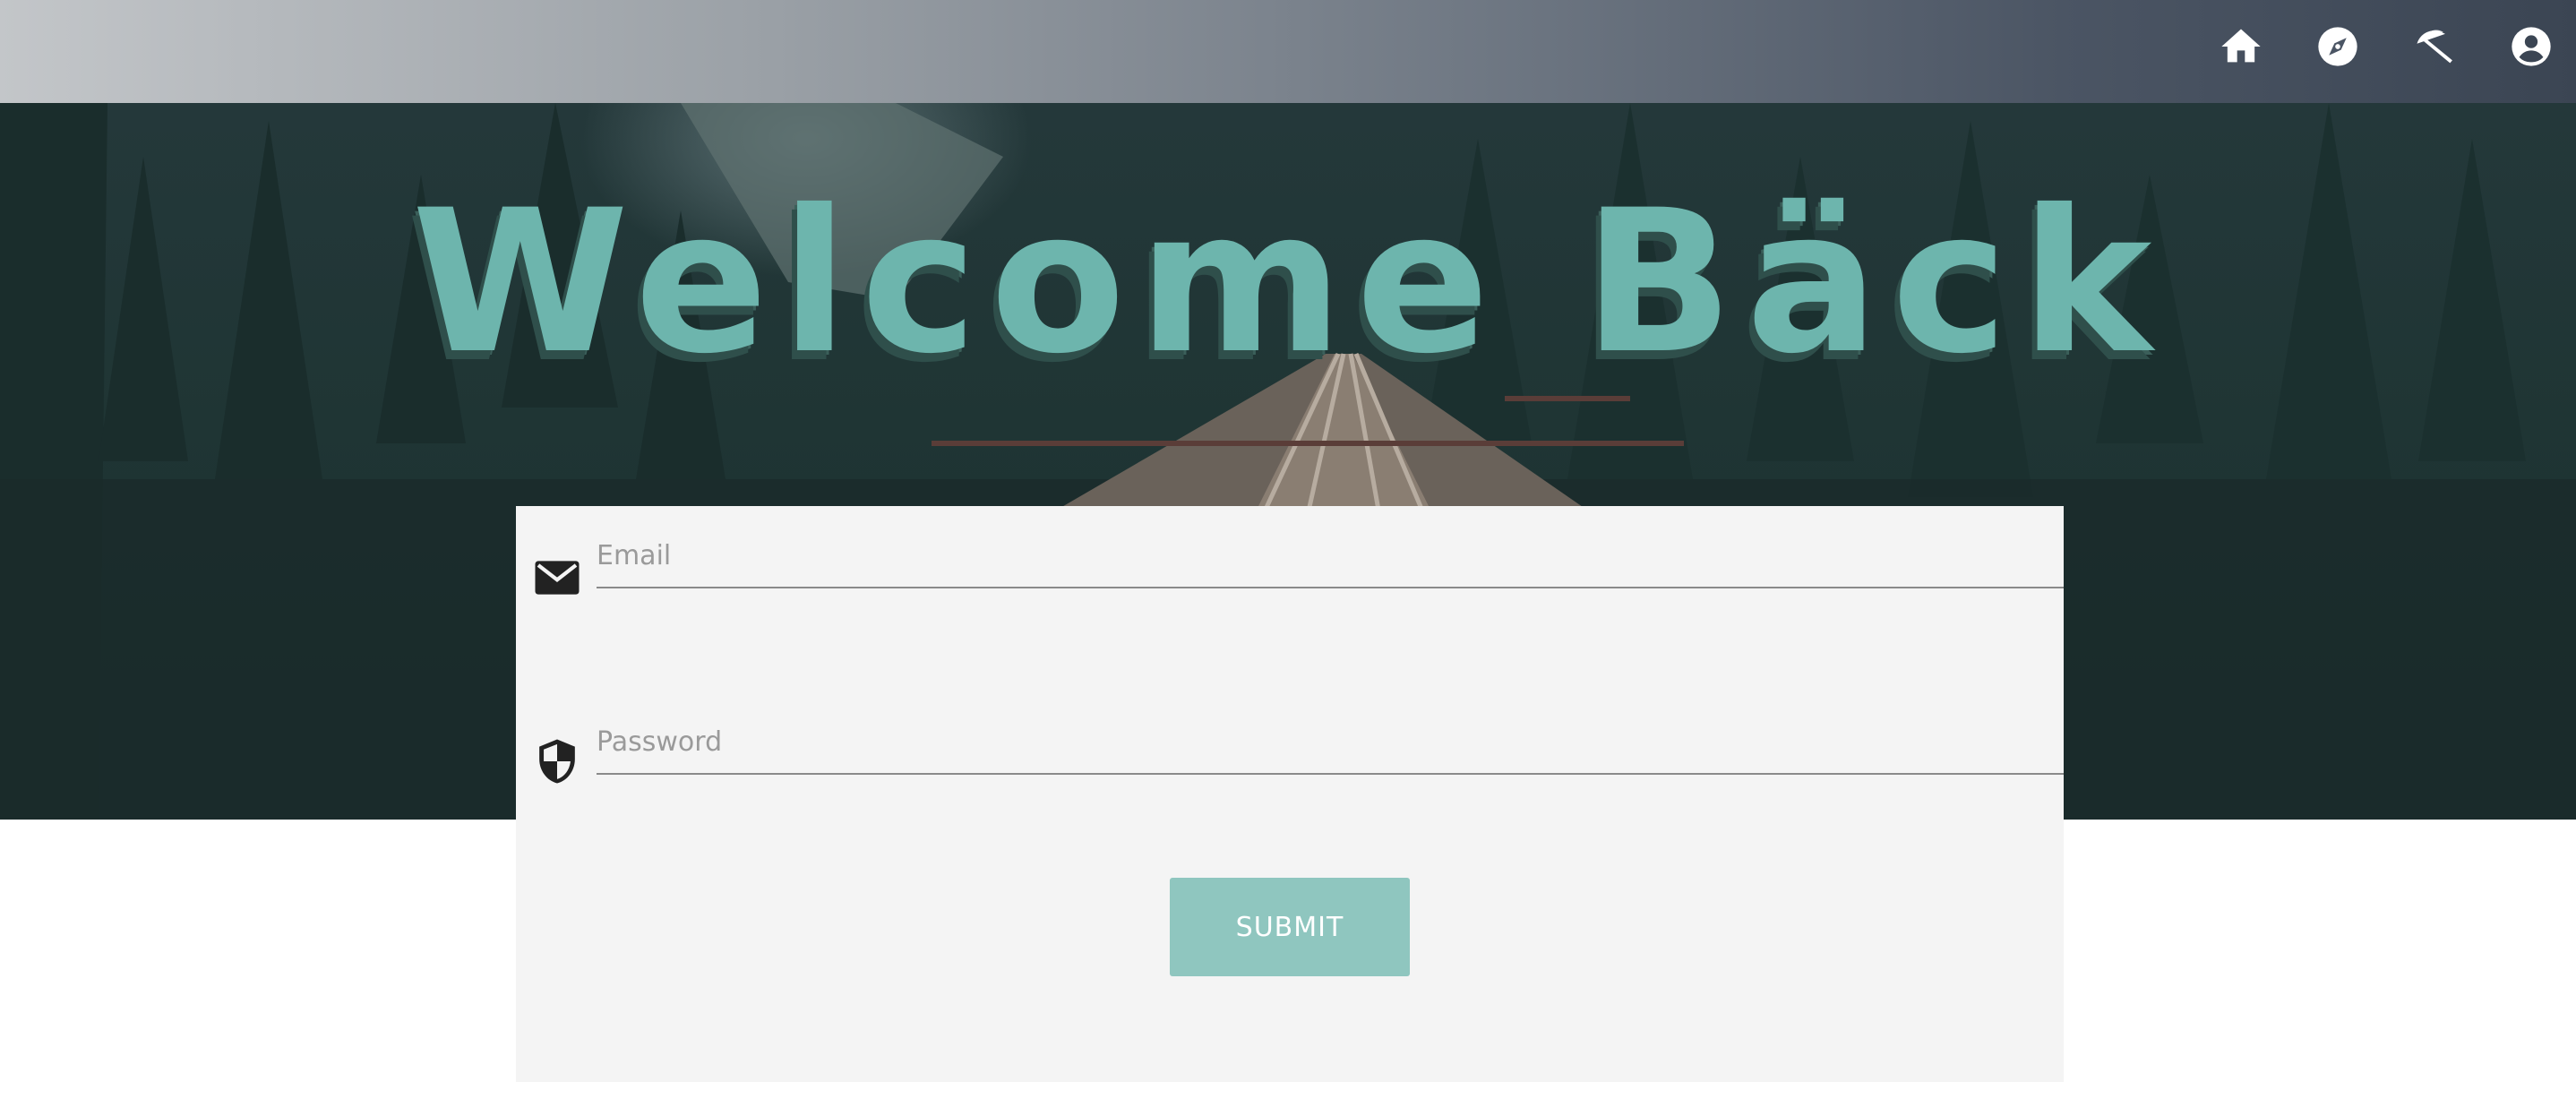 This screenshot has width=2576, height=1116. I want to click on submit-button: SUBMIT, so click(1290, 927).